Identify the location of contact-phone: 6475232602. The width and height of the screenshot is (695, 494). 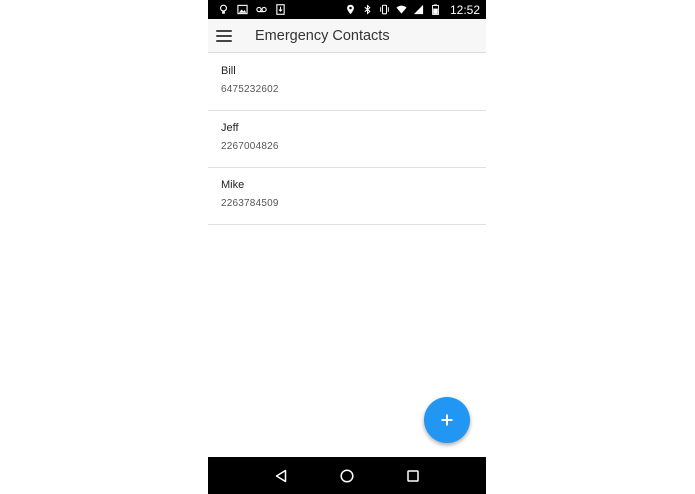
(250, 89).